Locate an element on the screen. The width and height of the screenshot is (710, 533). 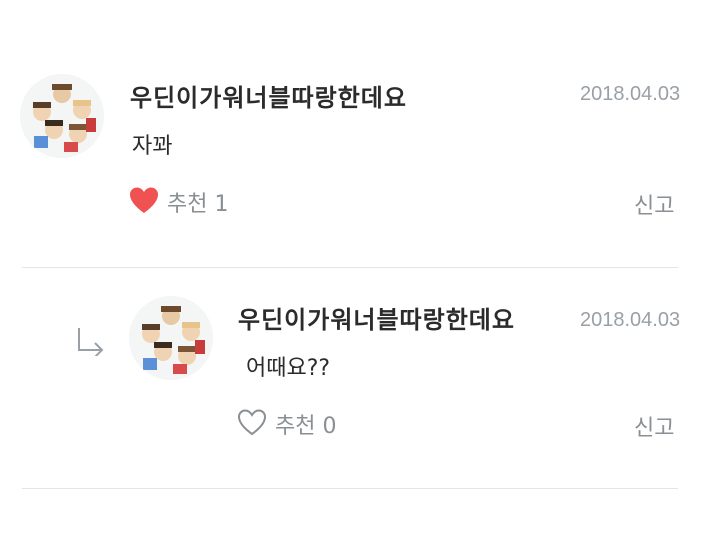
like-button: 추천 1 is located at coordinates (178, 202).